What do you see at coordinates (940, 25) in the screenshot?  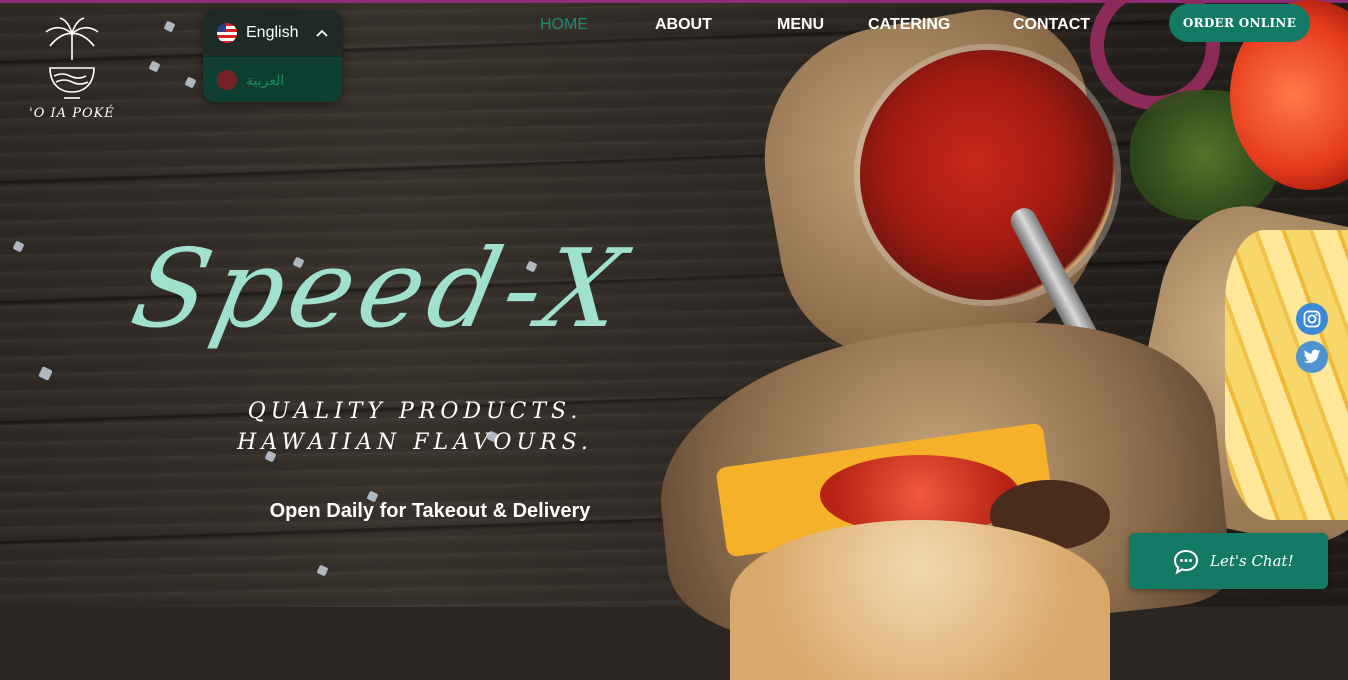 I see `nav-catering: CATERING` at bounding box center [940, 25].